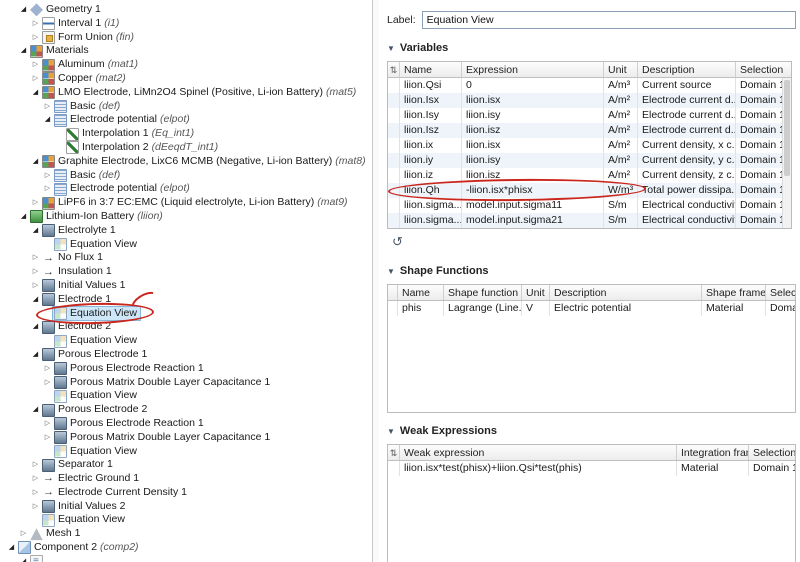 The width and height of the screenshot is (800, 562). What do you see at coordinates (186, 24) in the screenshot?
I see `tree-item: ▷ Interval 1 (i1)` at bounding box center [186, 24].